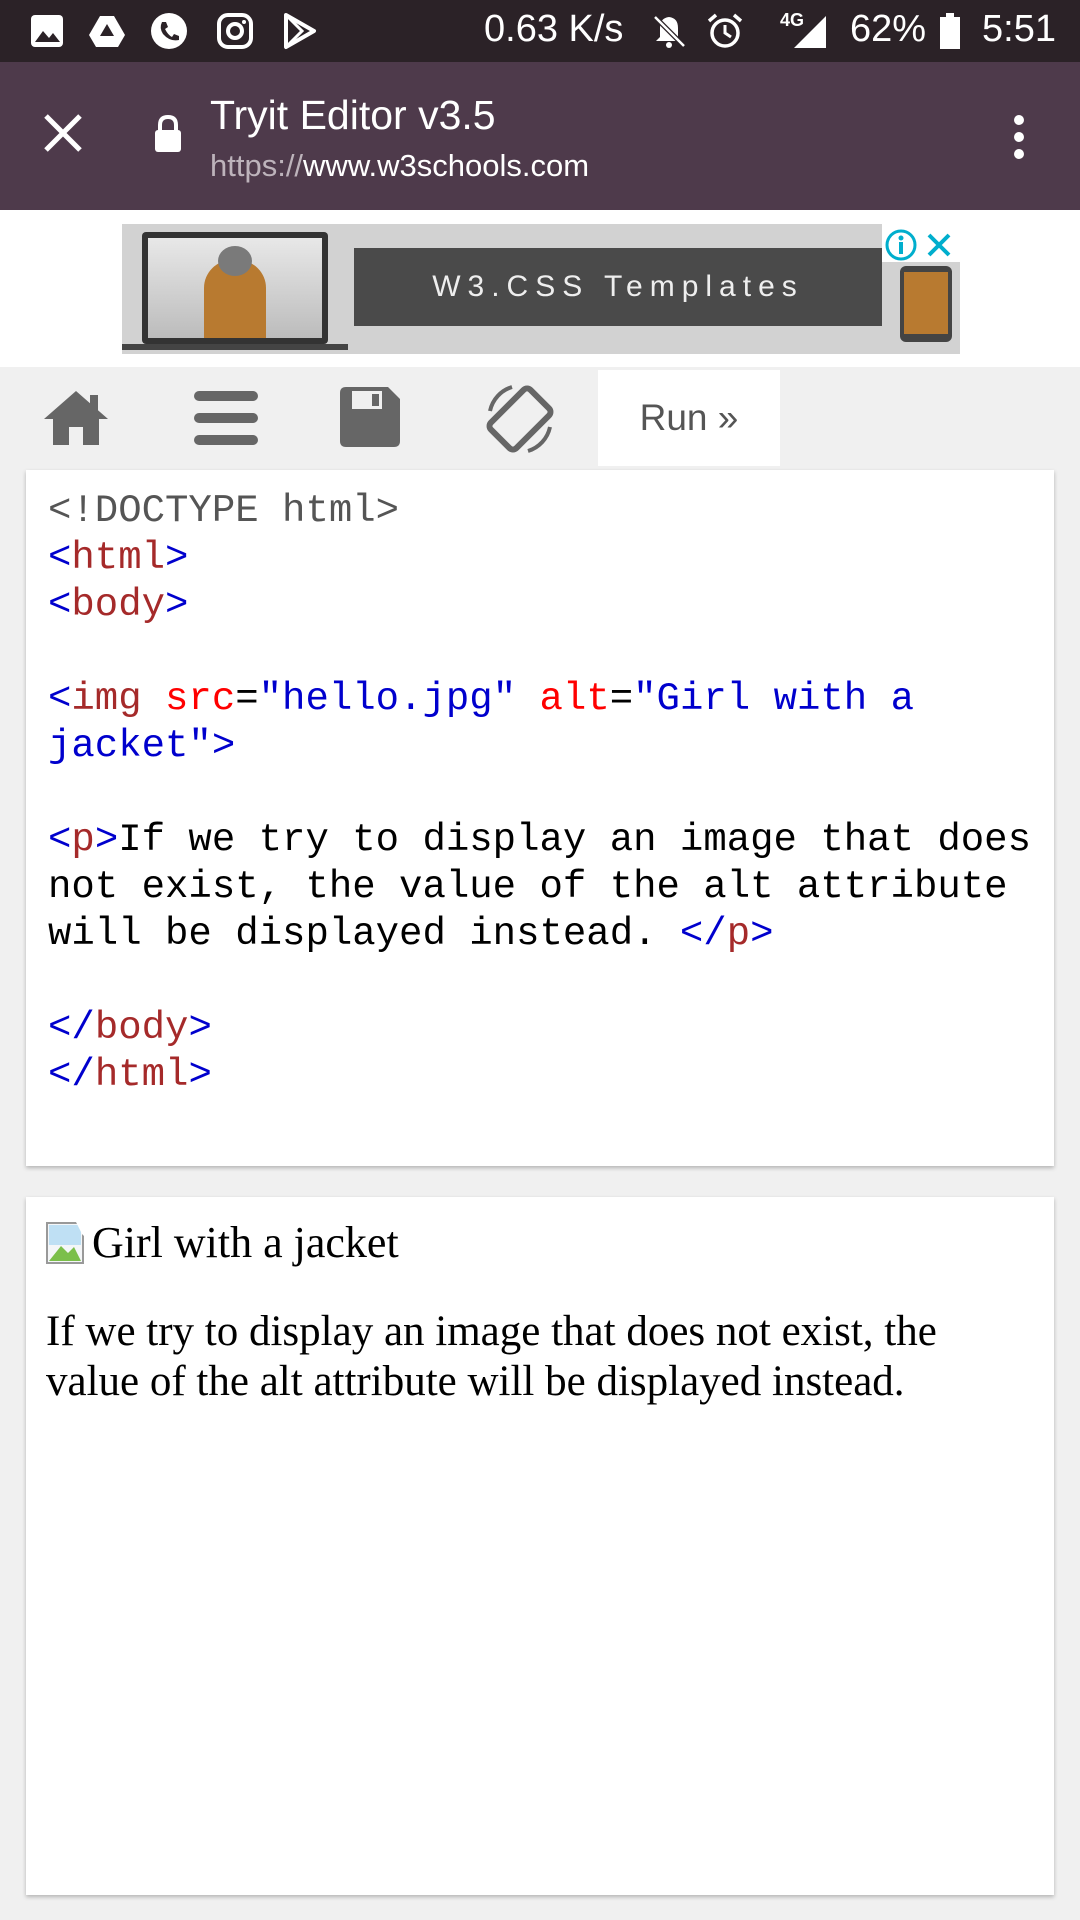 The height and width of the screenshot is (1920, 1080). I want to click on signal-icon, so click(810, 32).